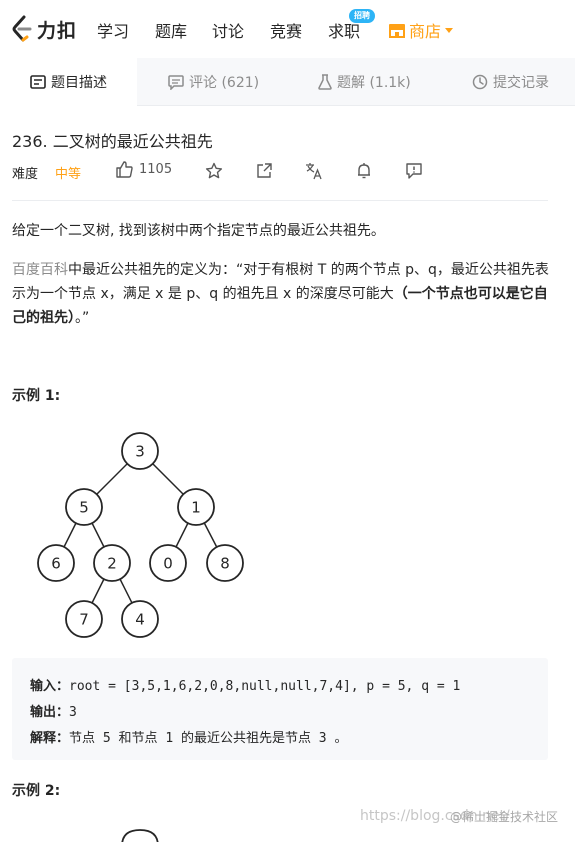  What do you see at coordinates (521, 83) in the screenshot?
I see `tab-label: 提交记录` at bounding box center [521, 83].